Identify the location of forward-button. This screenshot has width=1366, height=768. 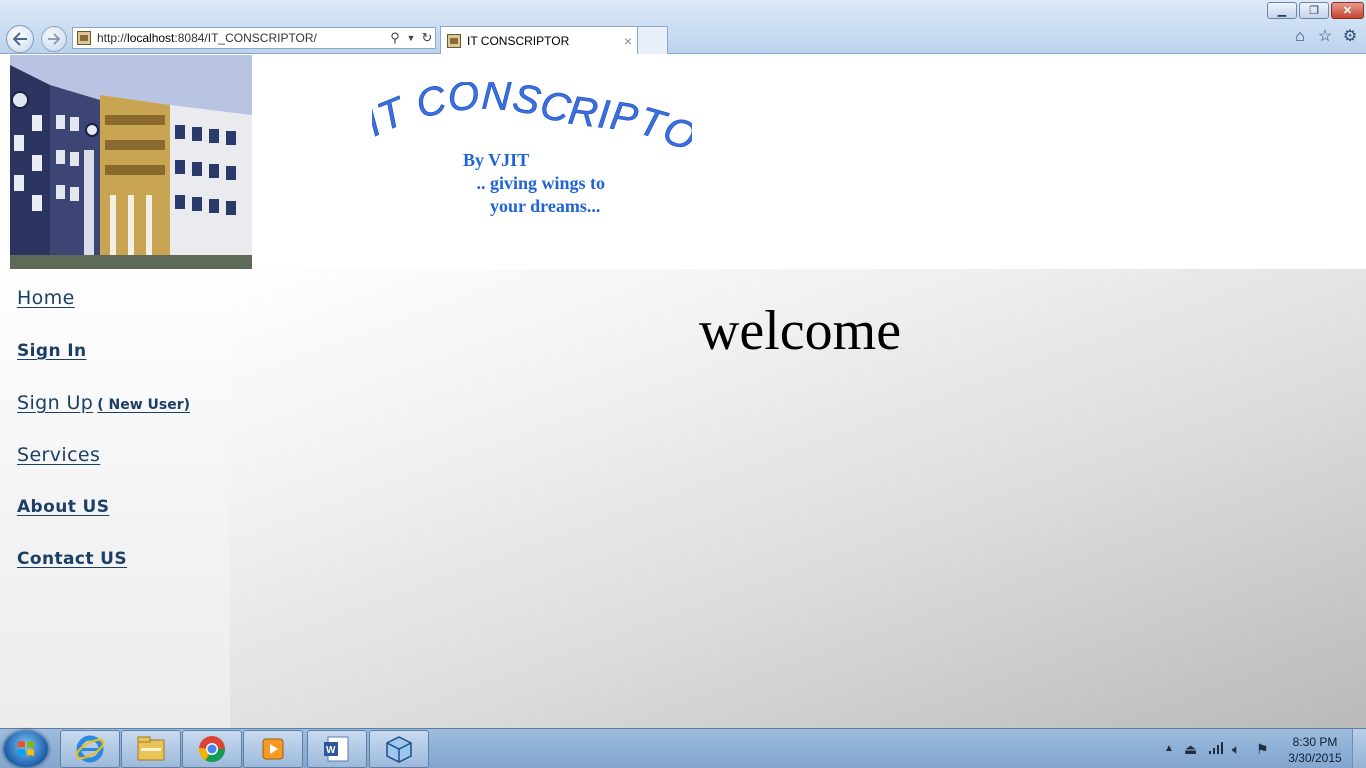
(54, 39).